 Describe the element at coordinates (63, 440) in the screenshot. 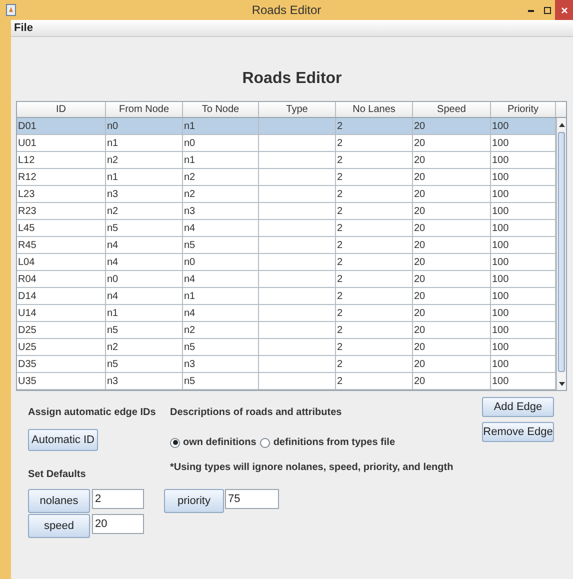

I see `automatic-id-button: Automatic ID` at that location.